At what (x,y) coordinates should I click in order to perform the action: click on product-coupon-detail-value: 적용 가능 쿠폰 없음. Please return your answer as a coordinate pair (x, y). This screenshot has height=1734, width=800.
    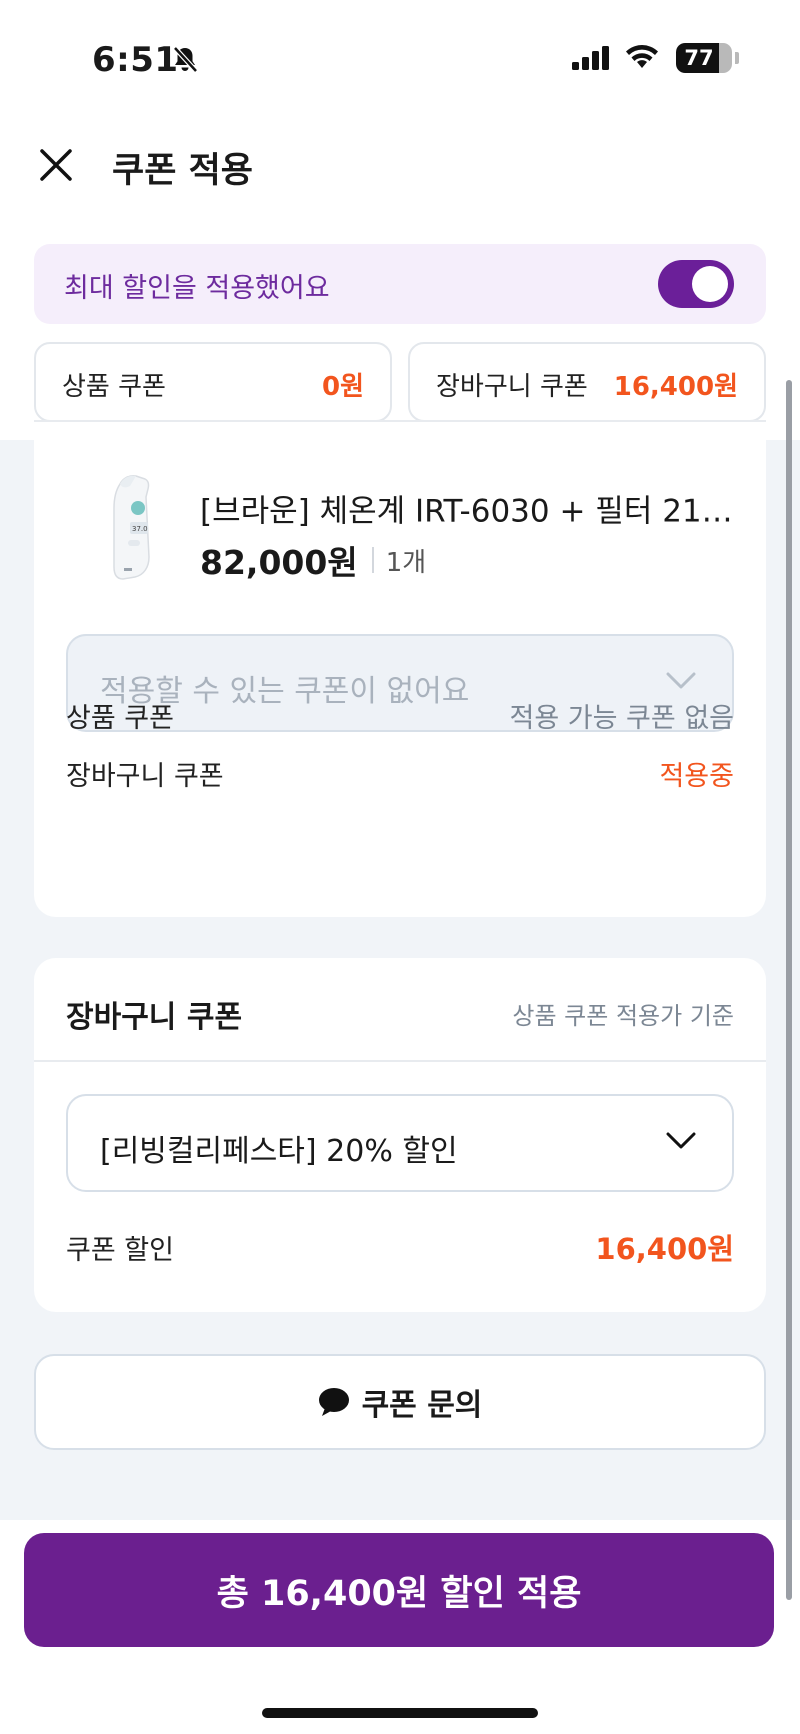
    Looking at the image, I should click on (621, 718).